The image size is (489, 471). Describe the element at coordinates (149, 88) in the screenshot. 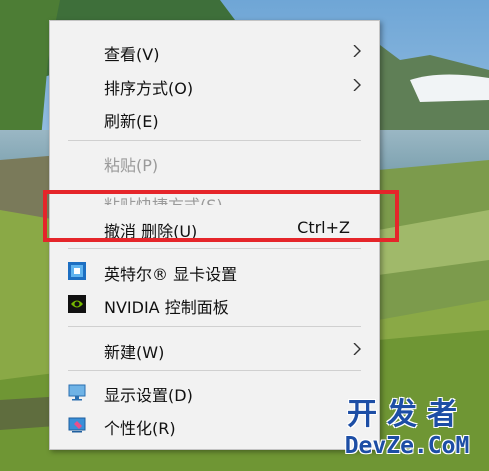

I see `menu-item-label: 排序方式(O)` at that location.